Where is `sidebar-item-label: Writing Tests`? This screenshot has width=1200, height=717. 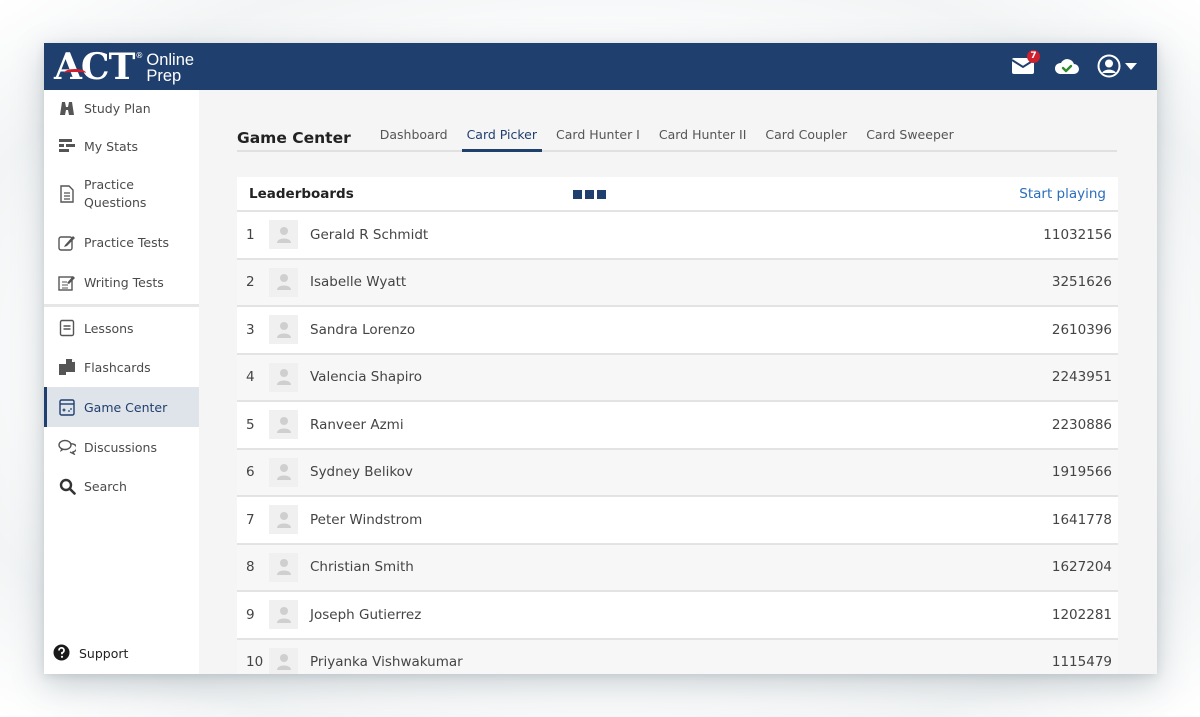 sidebar-item-label: Writing Tests is located at coordinates (124, 282).